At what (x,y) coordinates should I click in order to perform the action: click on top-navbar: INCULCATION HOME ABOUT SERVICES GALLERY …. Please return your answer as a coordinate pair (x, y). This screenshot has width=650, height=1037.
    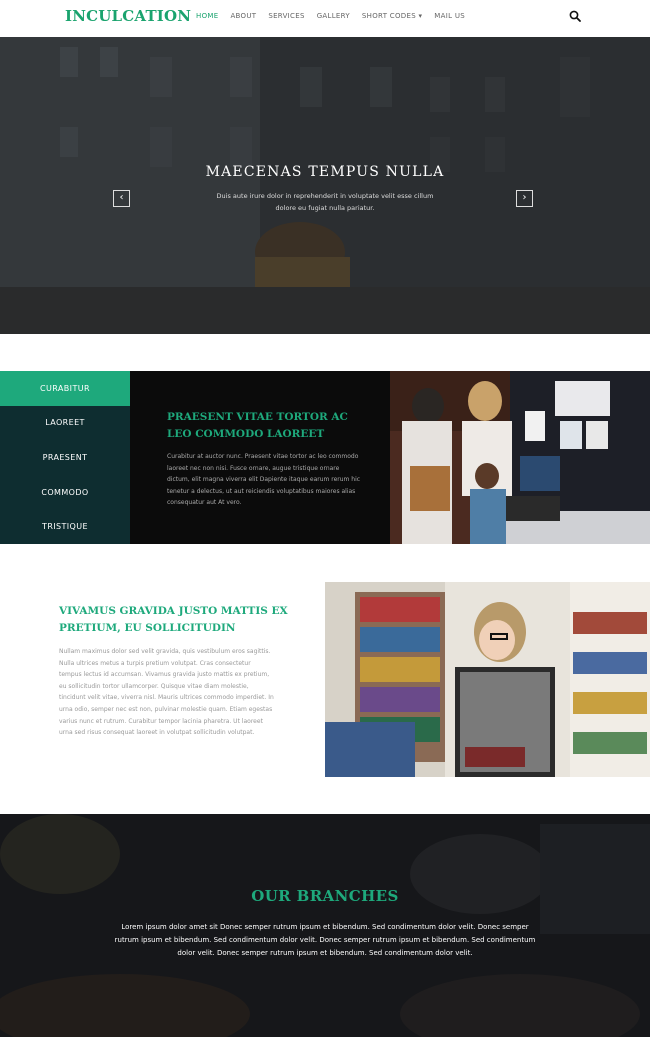
    Looking at the image, I should click on (325, 18).